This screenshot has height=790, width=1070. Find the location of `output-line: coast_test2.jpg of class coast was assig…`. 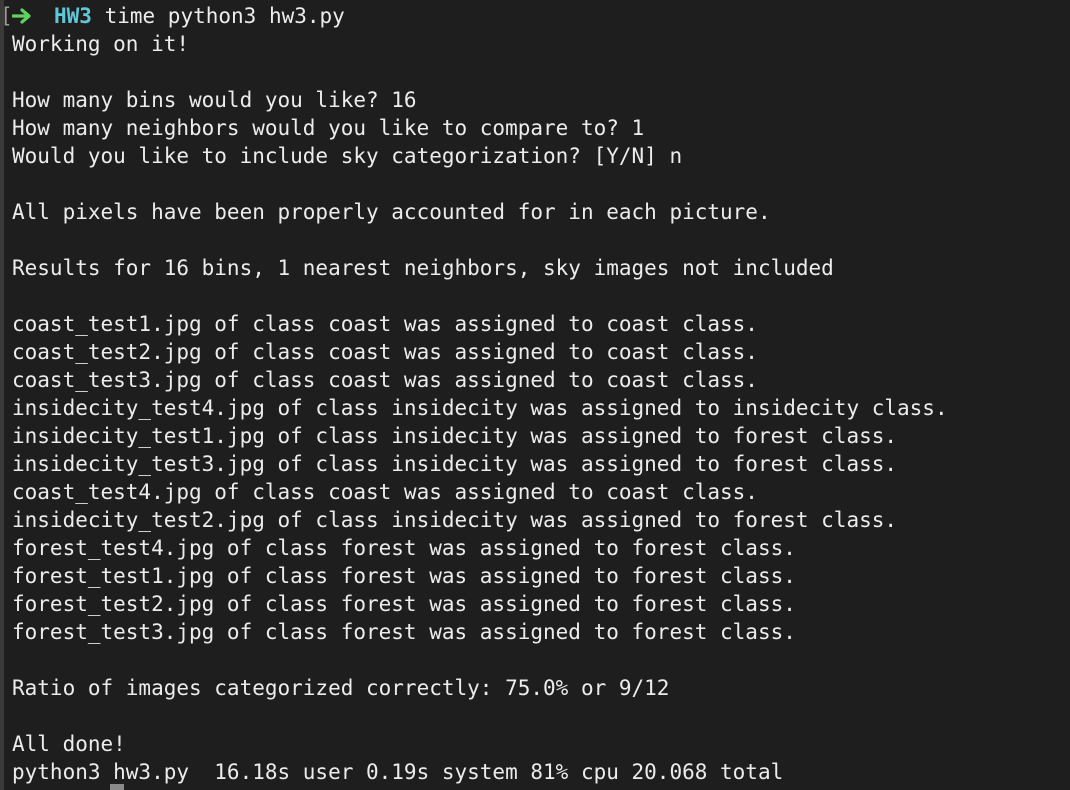

output-line: coast_test2.jpg of class coast was assig… is located at coordinates (385, 352).